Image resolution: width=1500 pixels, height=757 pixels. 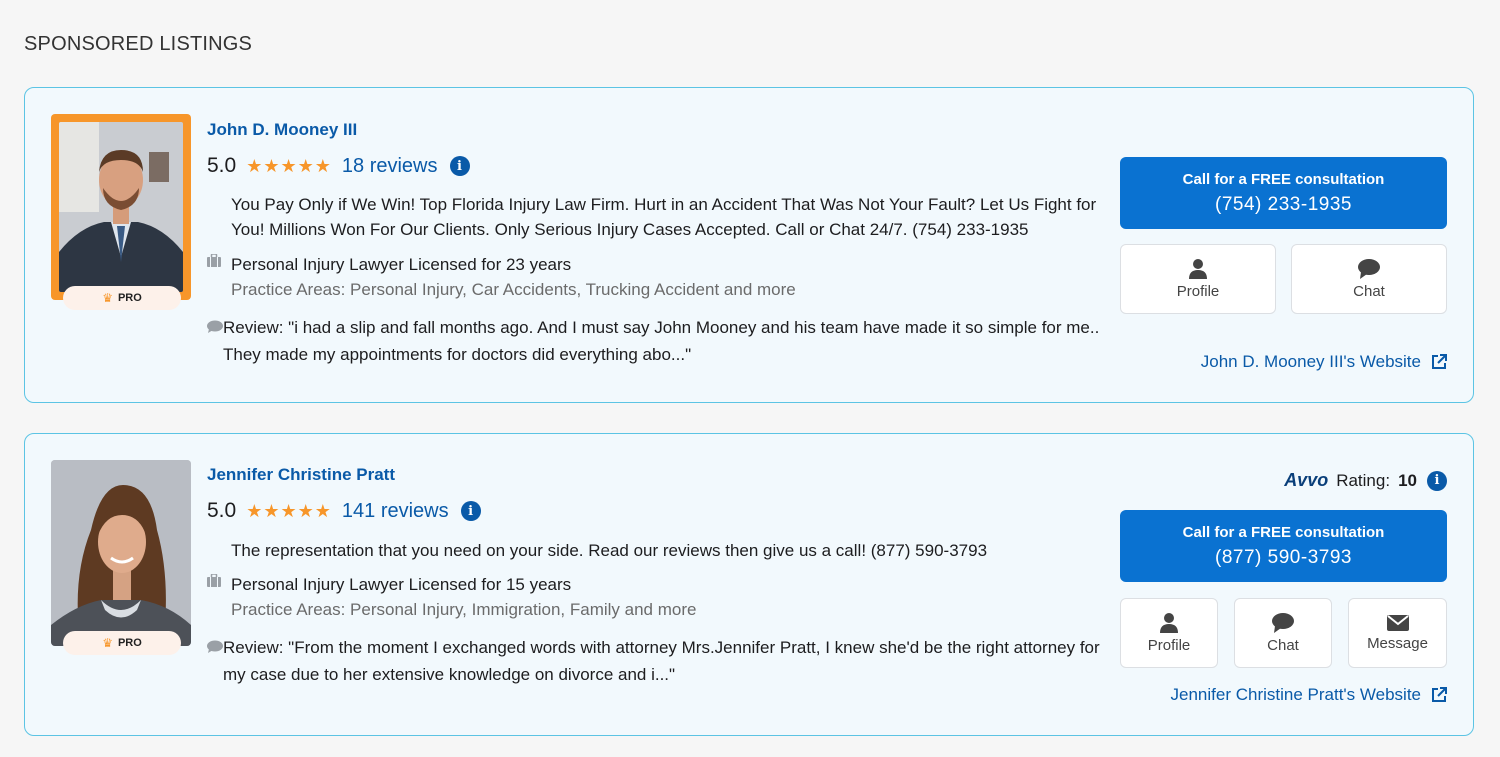 I want to click on message-button: Message, so click(x=1397, y=633).